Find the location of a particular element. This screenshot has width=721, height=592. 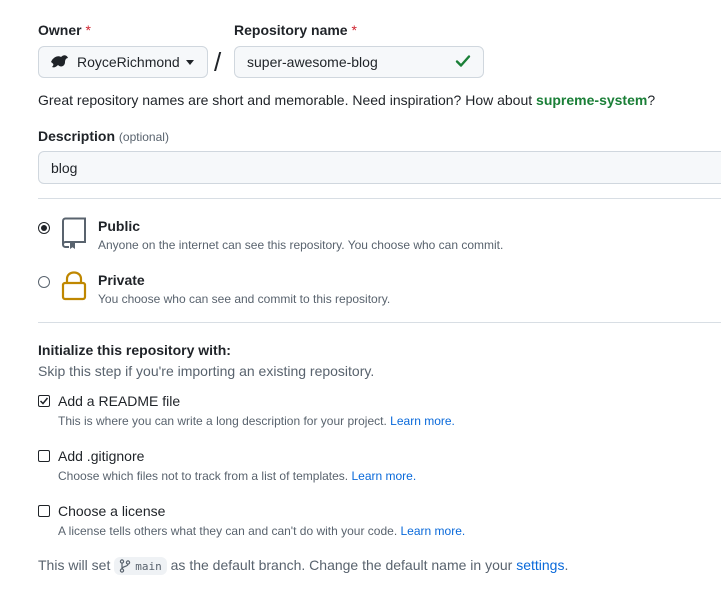

repo-name-required-mark: * is located at coordinates (354, 30).